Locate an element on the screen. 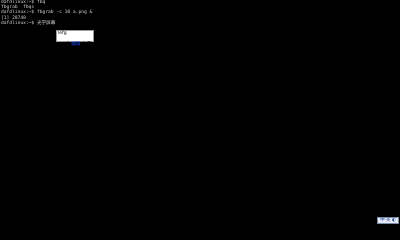  ime-candidate-window: lefg 1.咖啡 2.是 is located at coordinates (75, 38).